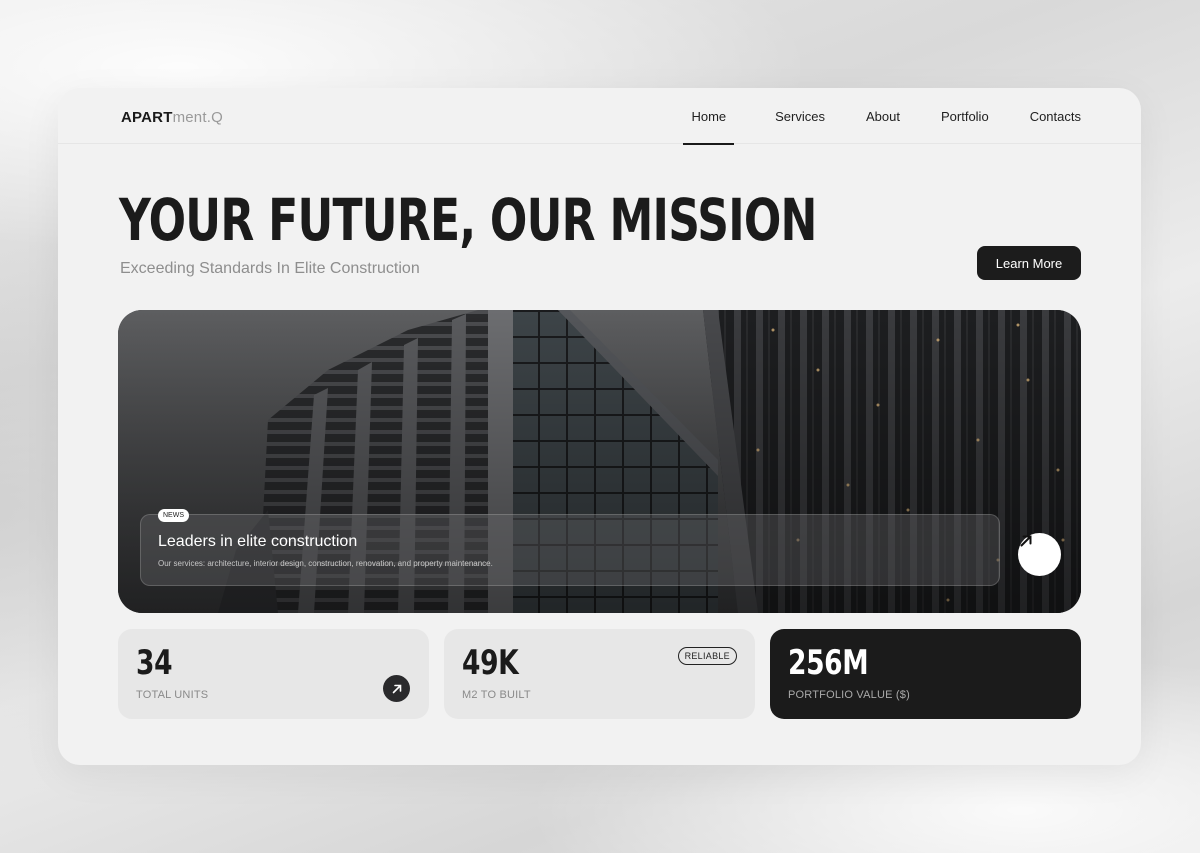 The width and height of the screenshot is (1200, 853). Describe the element at coordinates (490, 663) in the screenshot. I see `stat-value: 49K` at that location.